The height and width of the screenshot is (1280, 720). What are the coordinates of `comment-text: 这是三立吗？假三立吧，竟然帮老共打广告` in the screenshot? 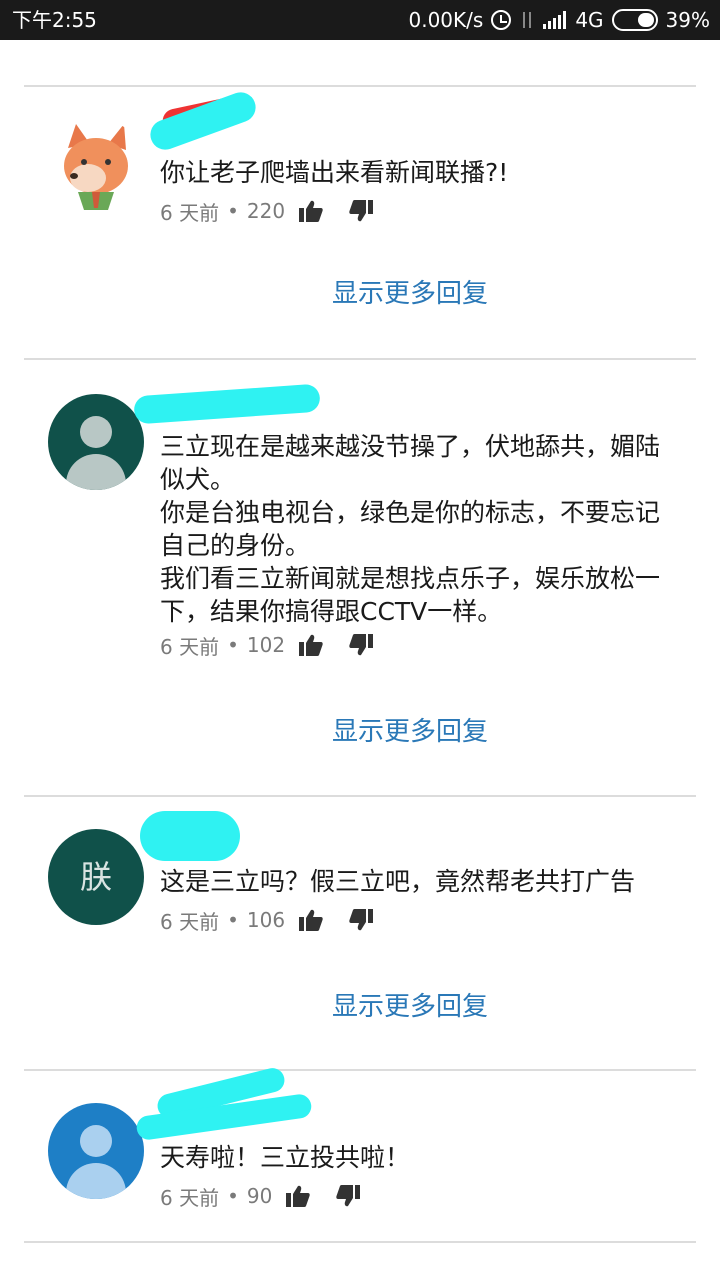 It's located at (398, 881).